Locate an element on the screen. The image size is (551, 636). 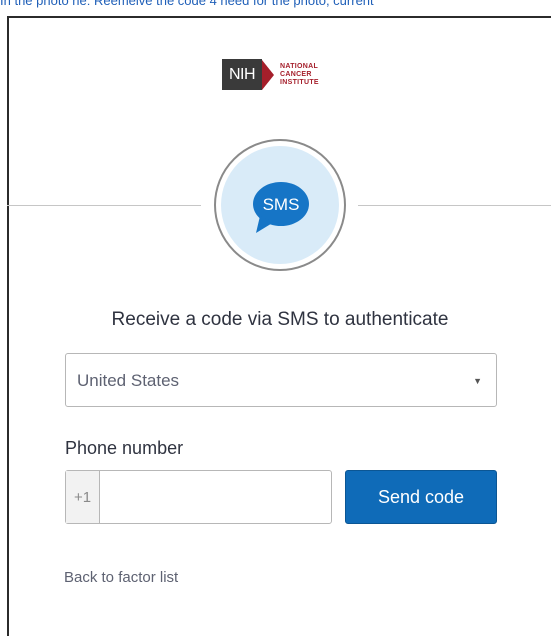
phone-number-input is located at coordinates (215, 497).